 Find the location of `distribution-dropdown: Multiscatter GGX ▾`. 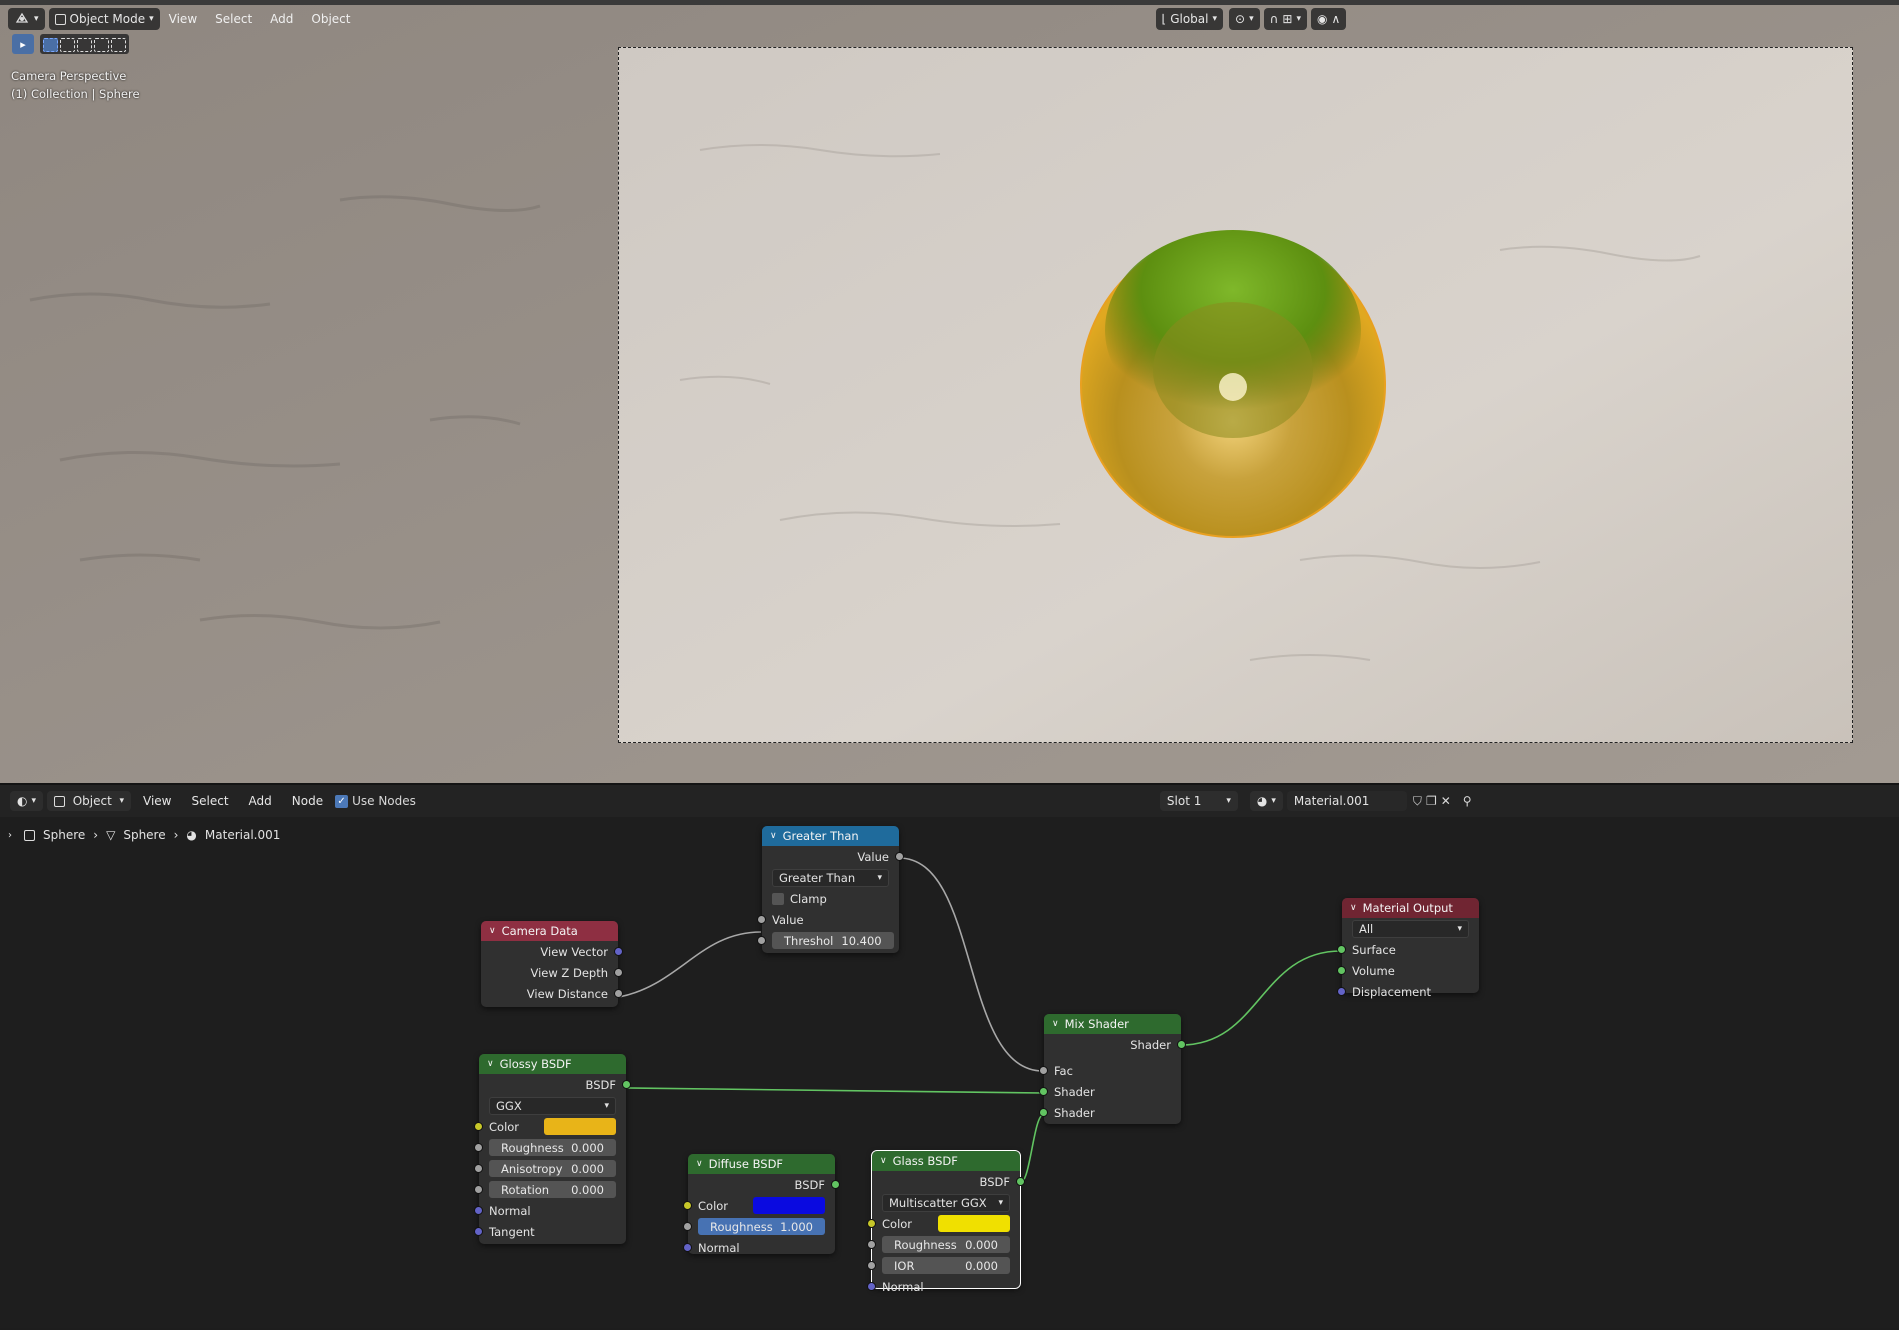

distribution-dropdown: Multiscatter GGX ▾ is located at coordinates (946, 1202).